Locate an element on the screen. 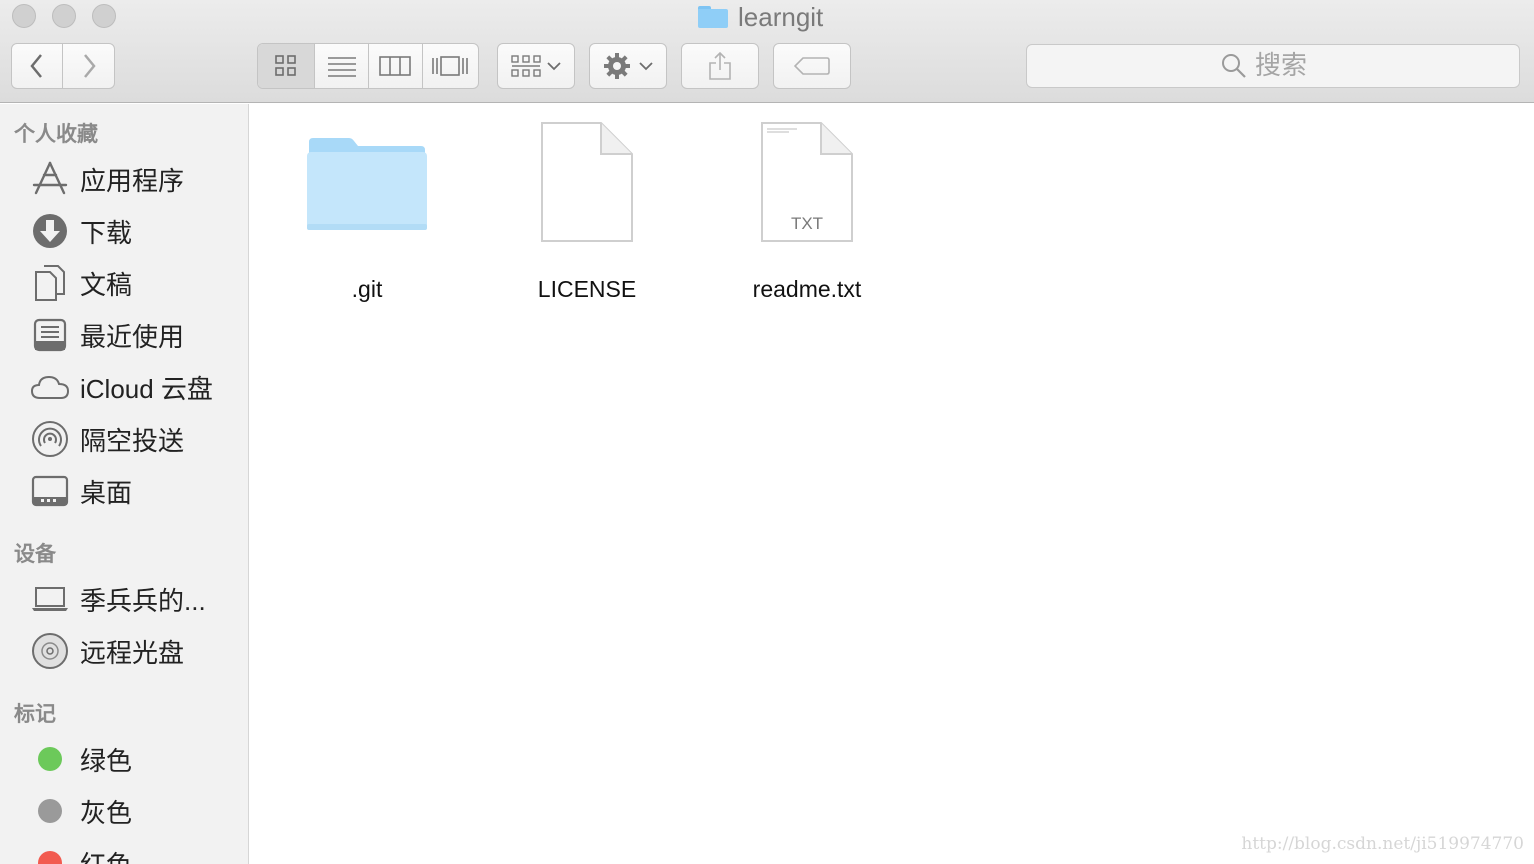 The width and height of the screenshot is (1534, 864). devices-header: 设备 is located at coordinates (35, 554).